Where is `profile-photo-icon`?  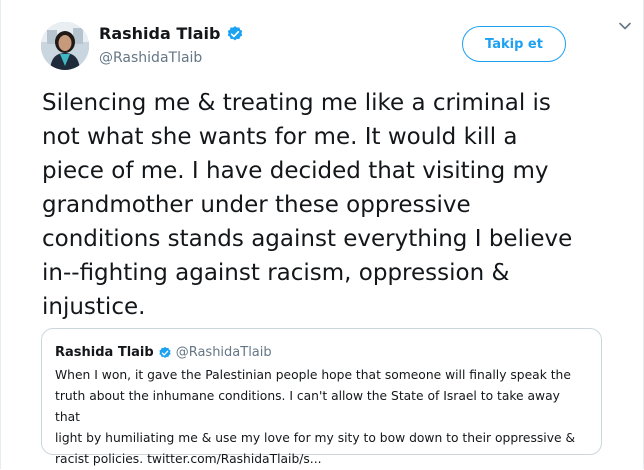 profile-photo-icon is located at coordinates (65, 46).